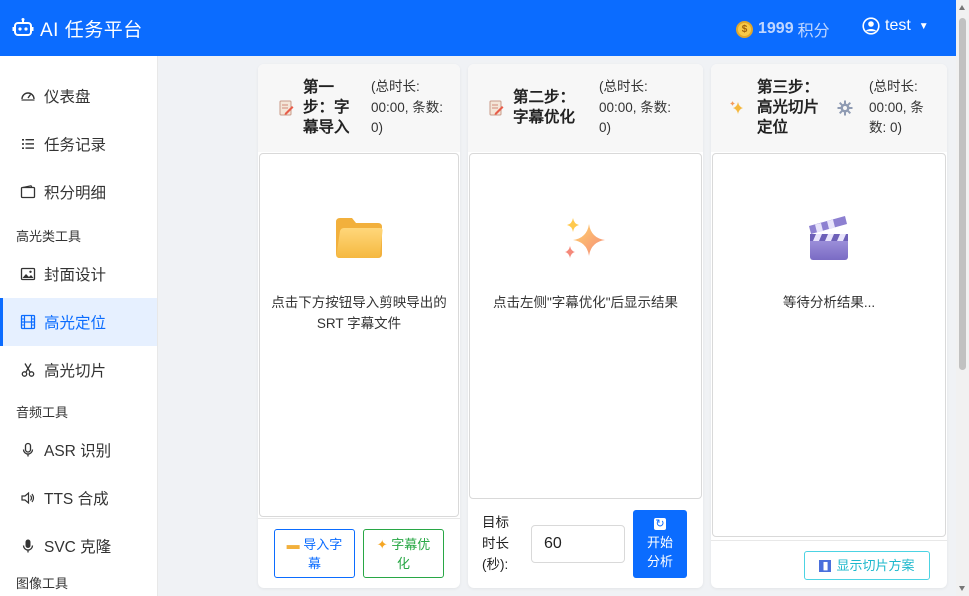 The width and height of the screenshot is (969, 596). I want to click on step1-empty-text: 点击下方按钮导入剪映导出的 SRT 字幕文件, so click(359, 313).